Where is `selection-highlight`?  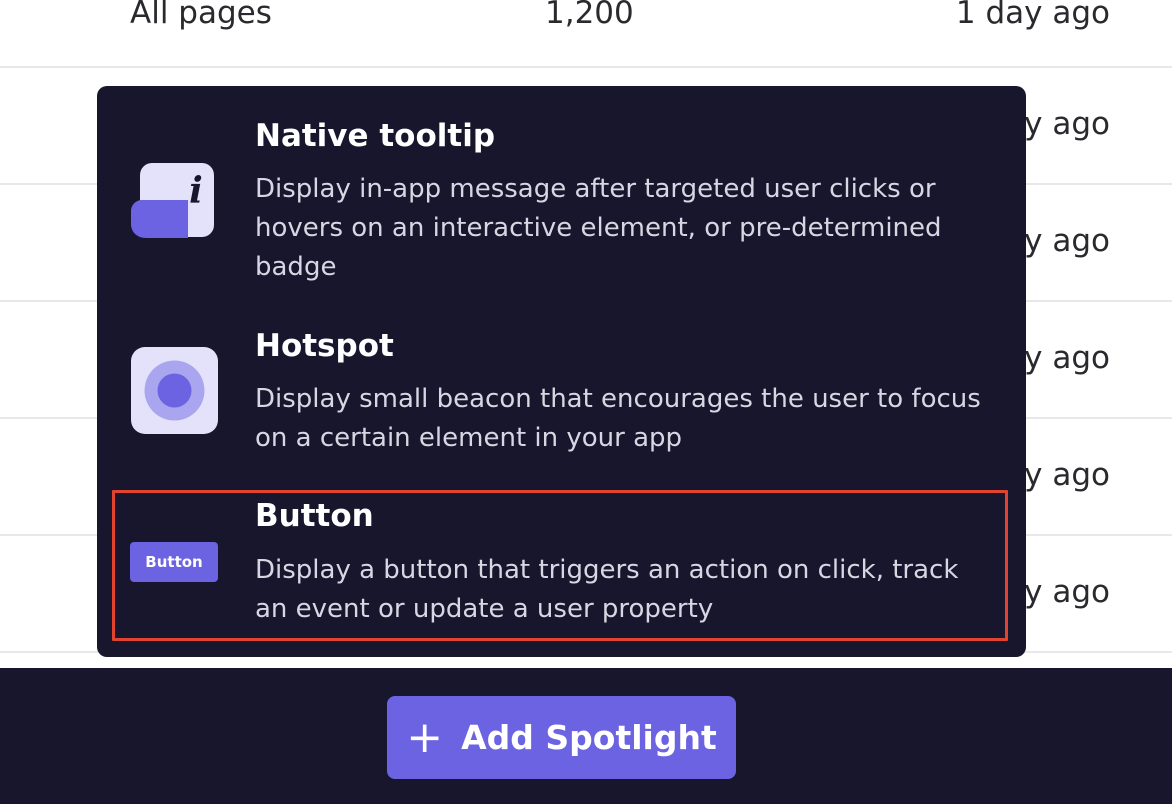
selection-highlight is located at coordinates (560, 565).